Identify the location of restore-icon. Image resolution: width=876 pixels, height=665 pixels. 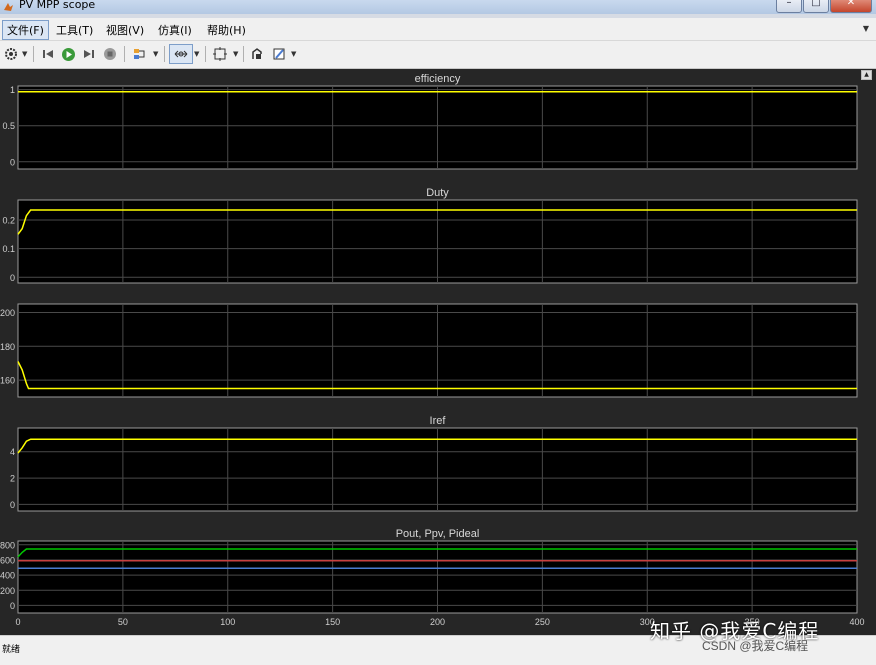
(257, 53).